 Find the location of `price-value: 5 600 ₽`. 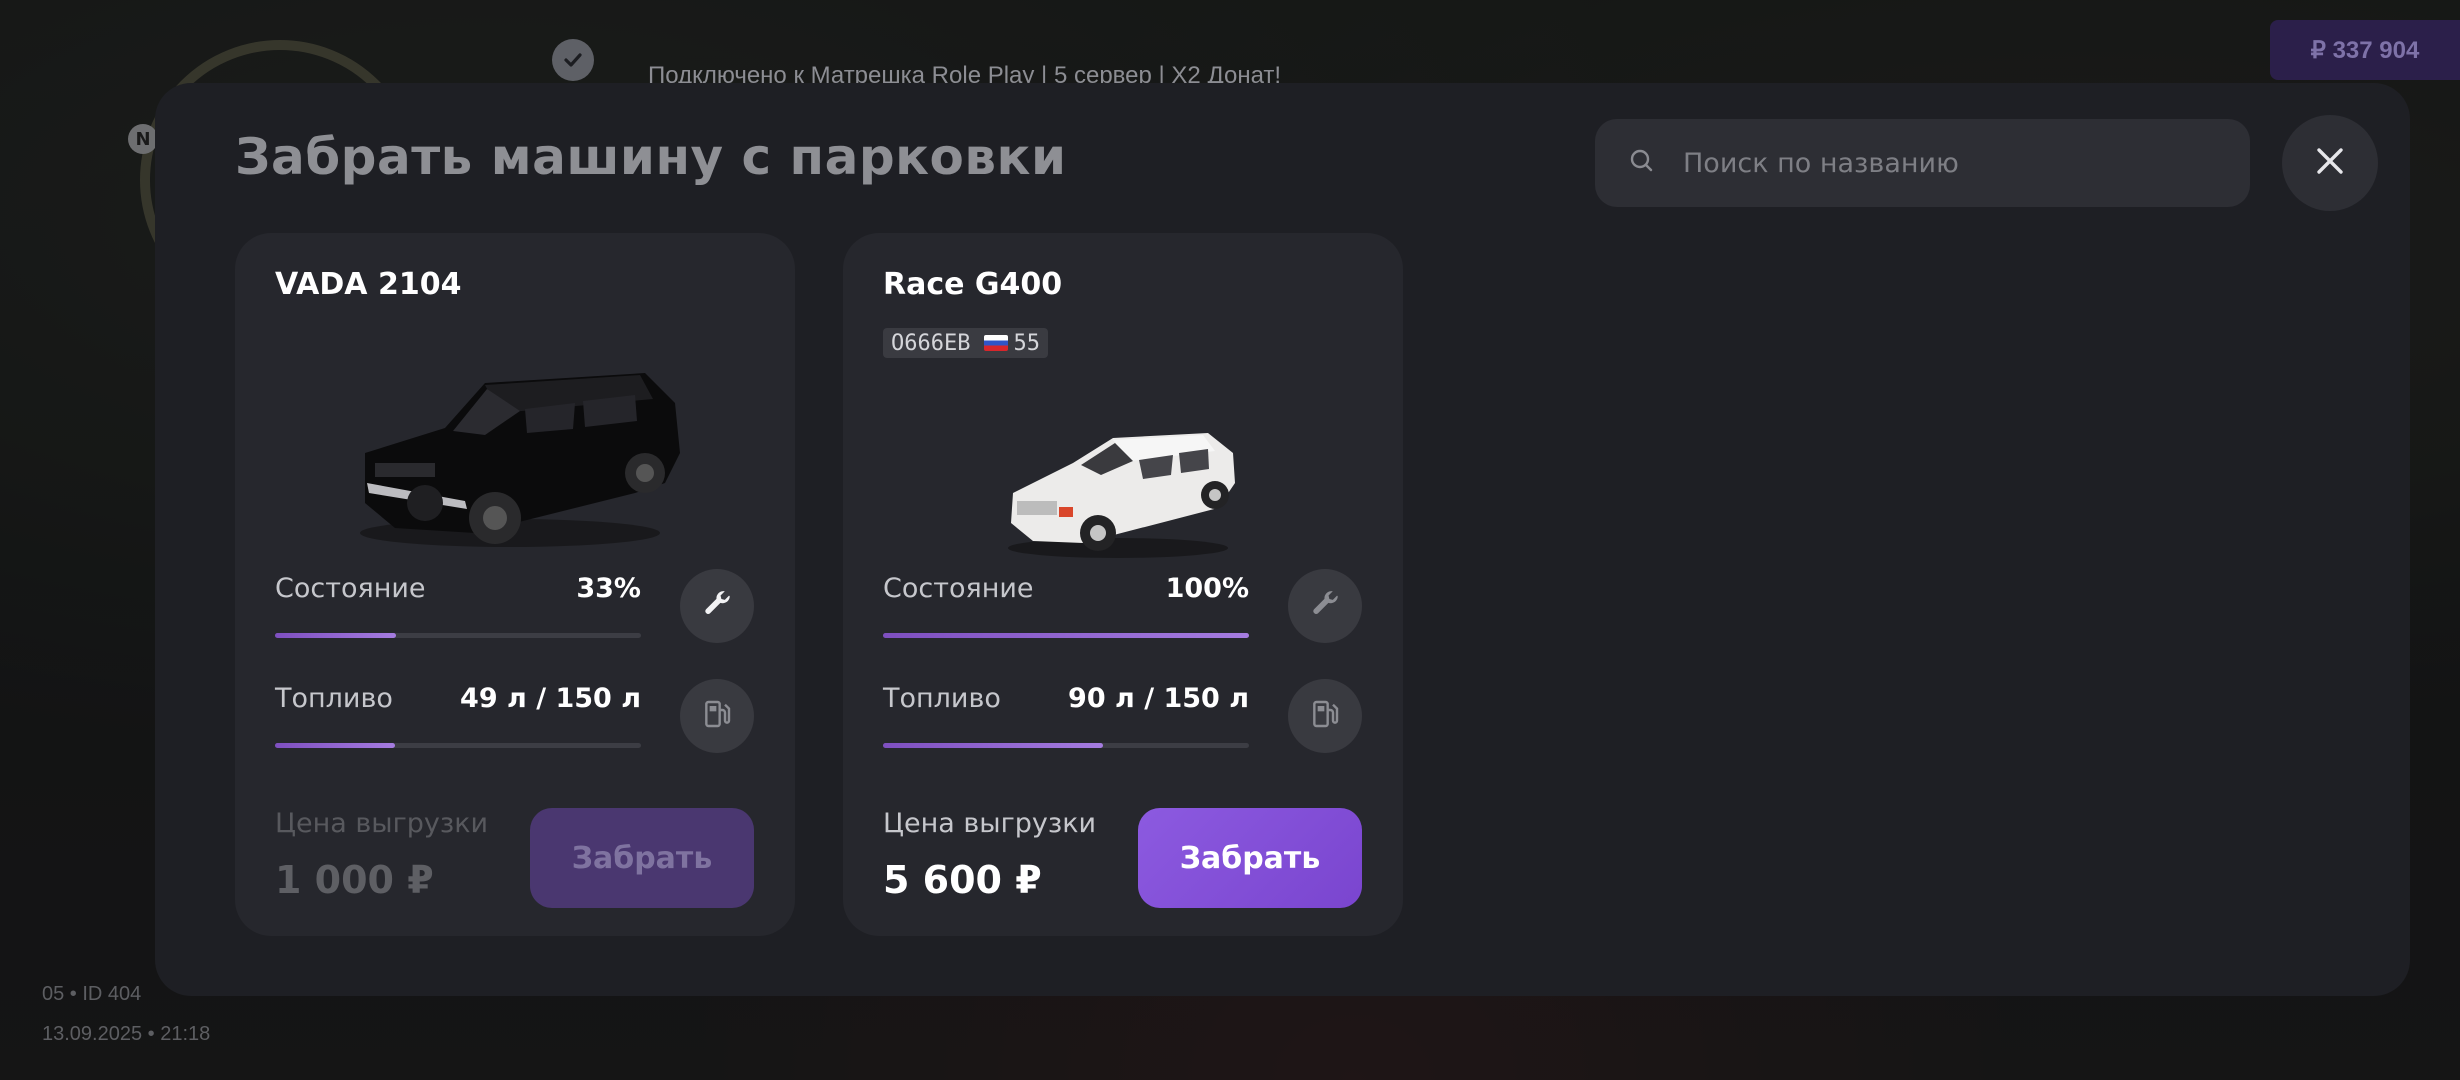

price-value: 5 600 ₽ is located at coordinates (962, 880).